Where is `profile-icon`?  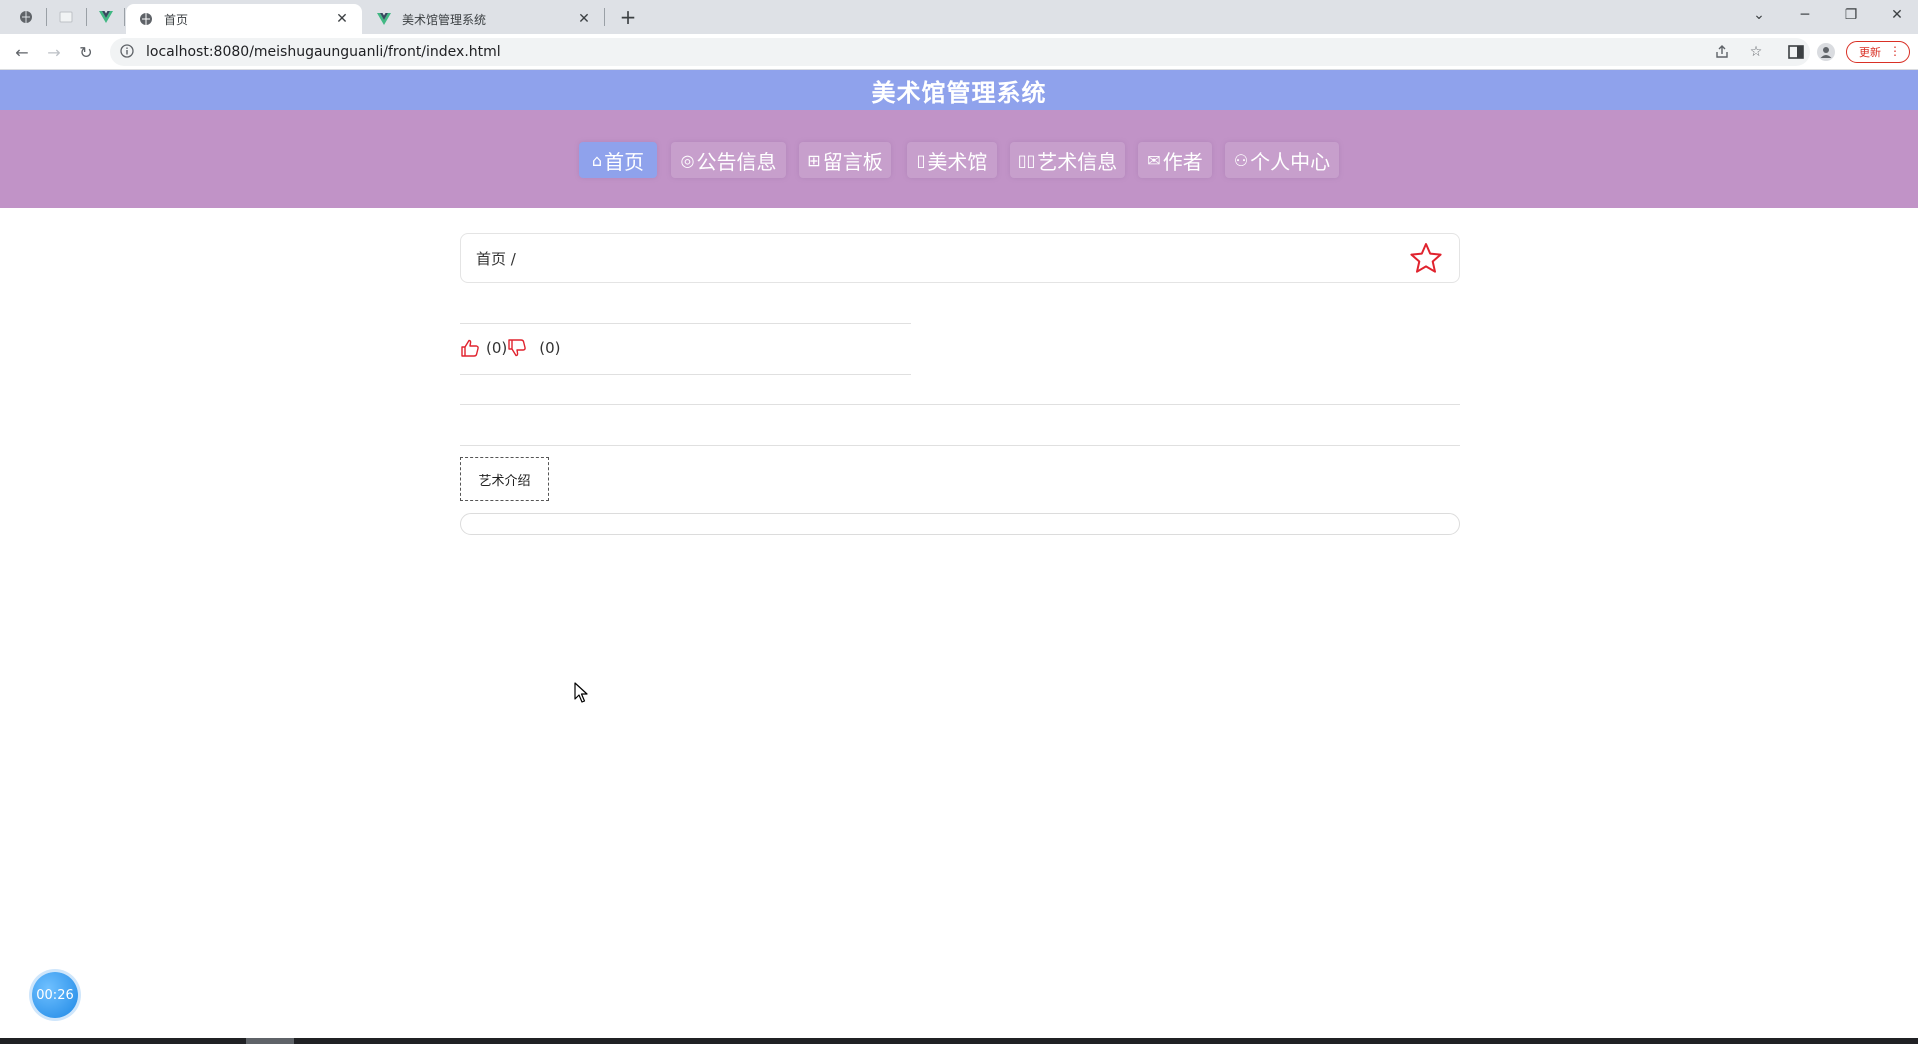 profile-icon is located at coordinates (1826, 52).